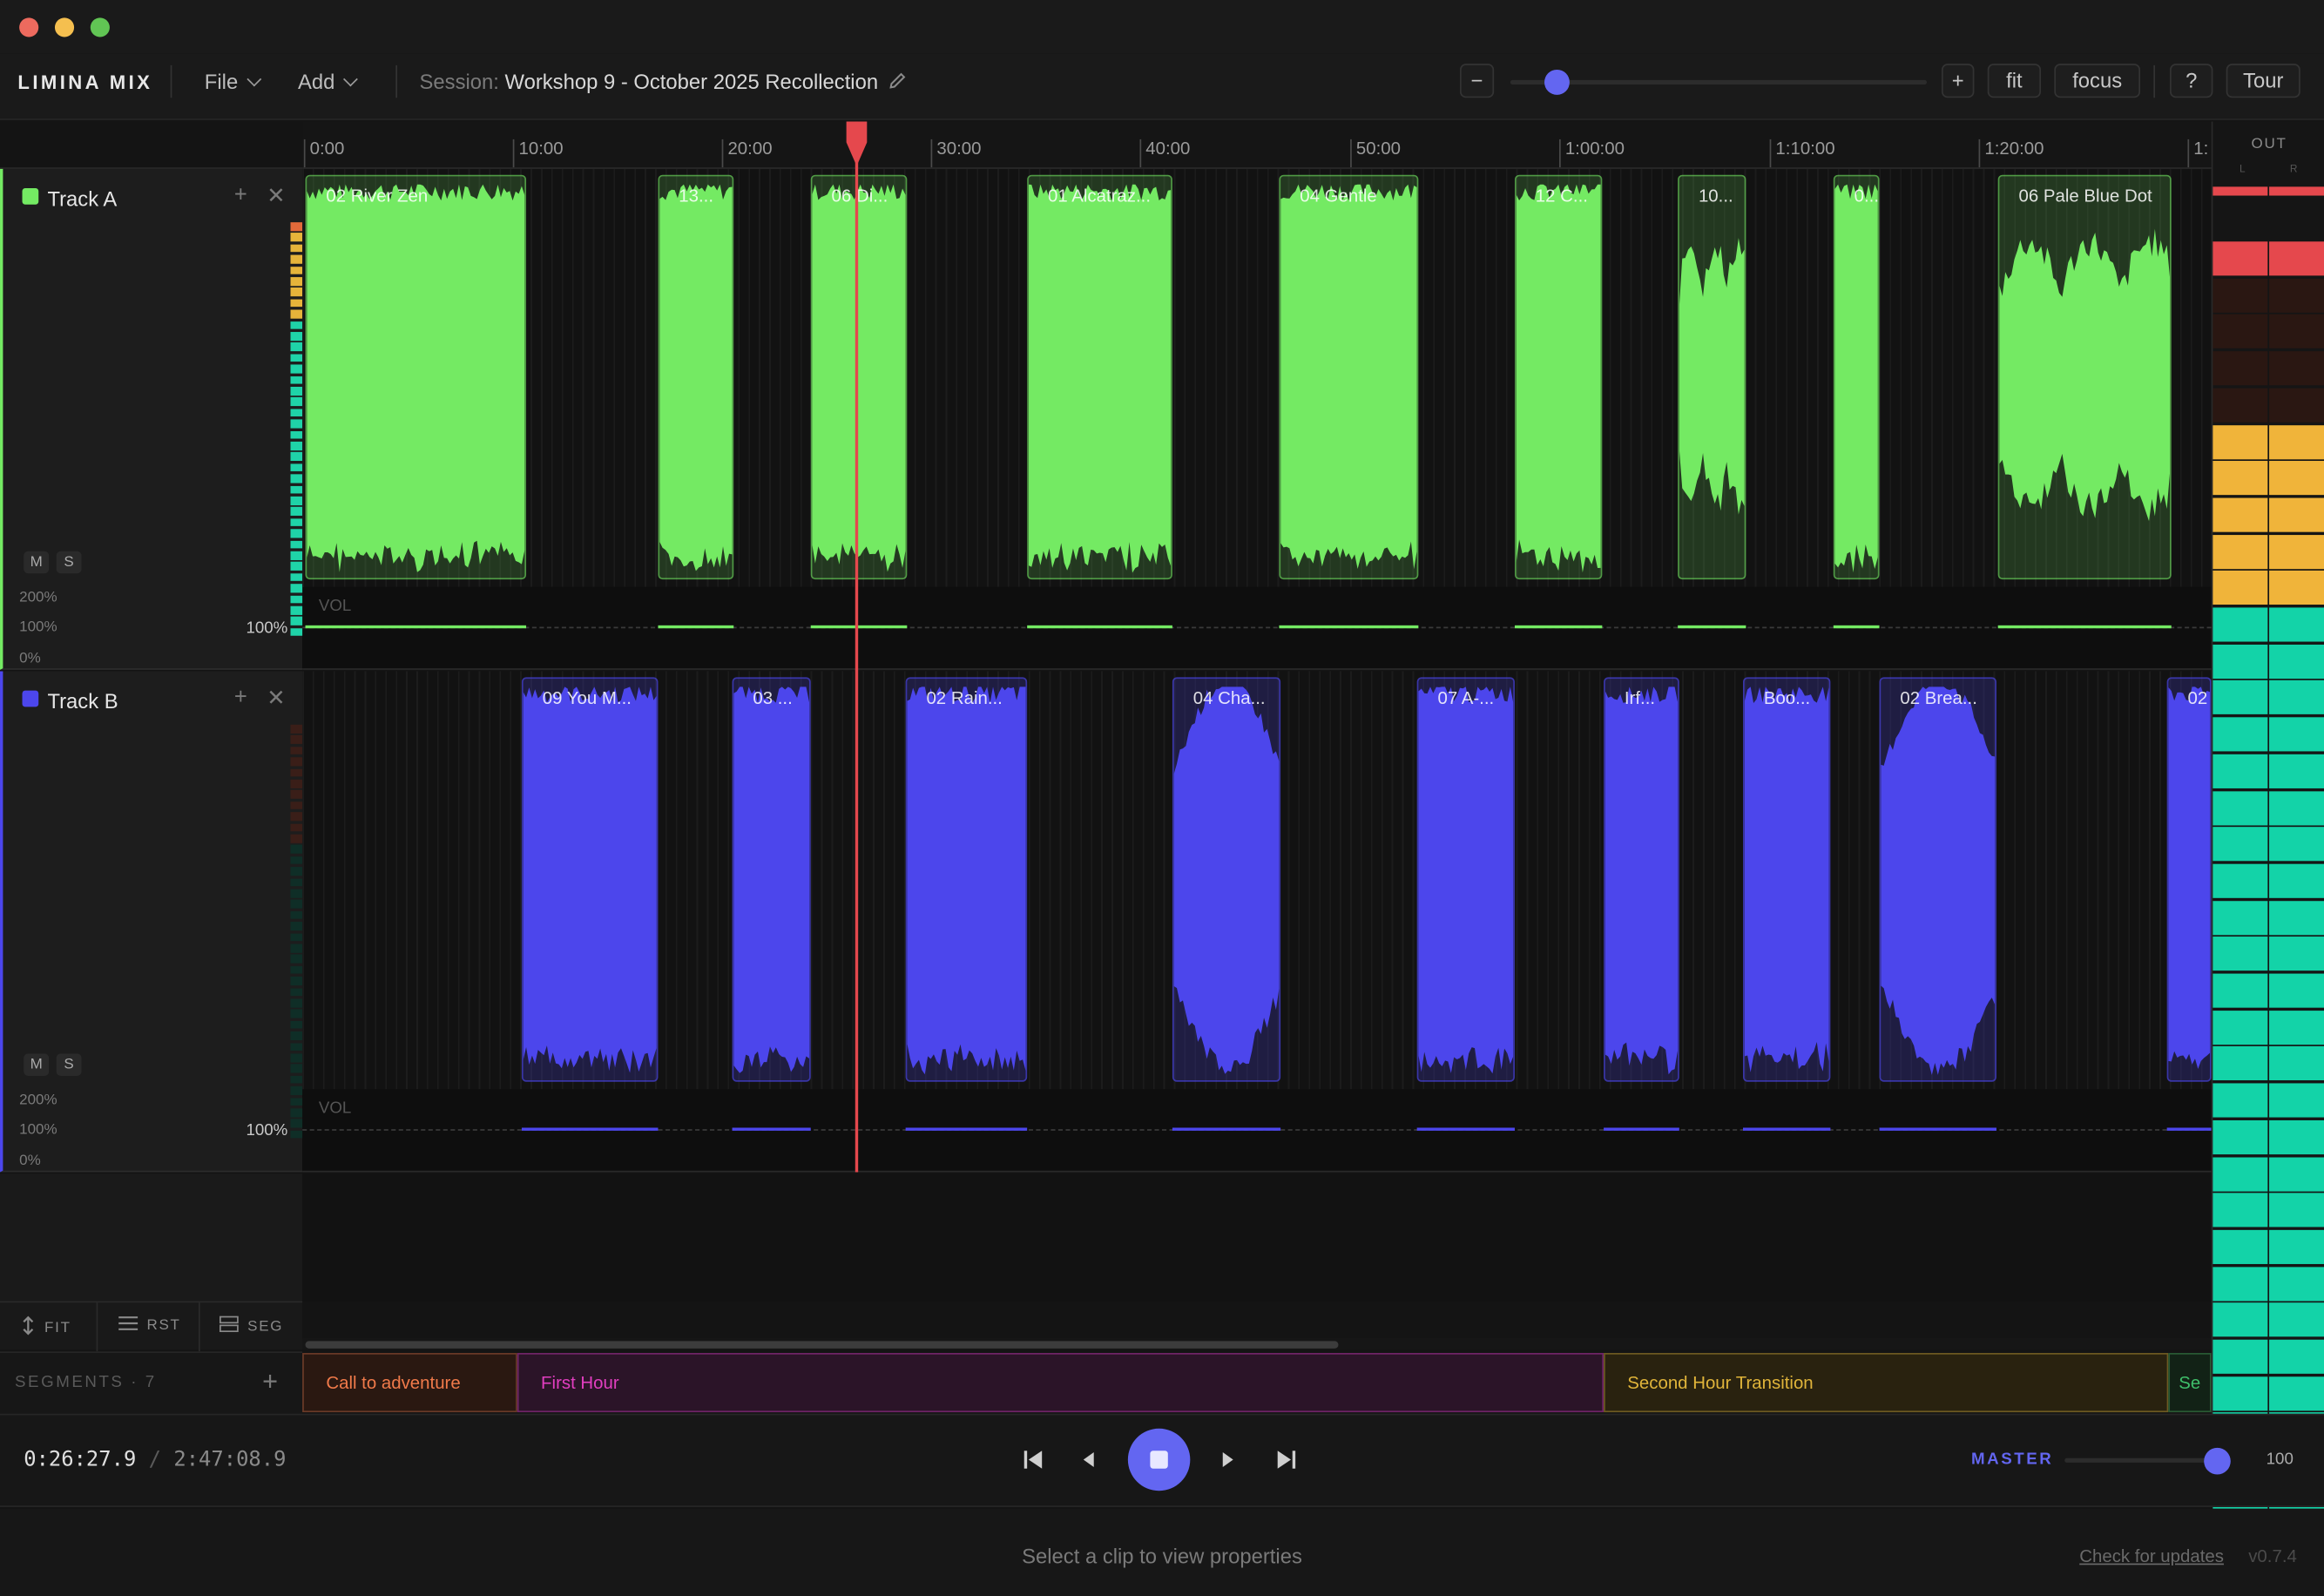 The image size is (2324, 1596). Describe the element at coordinates (857, 647) in the screenshot. I see `playhead` at that location.